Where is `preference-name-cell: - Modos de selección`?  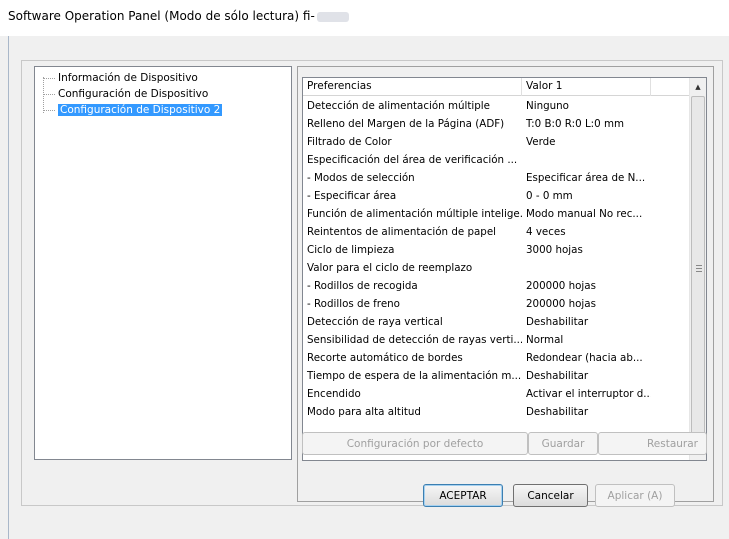
preference-name-cell: - Modos de selección is located at coordinates (361, 178).